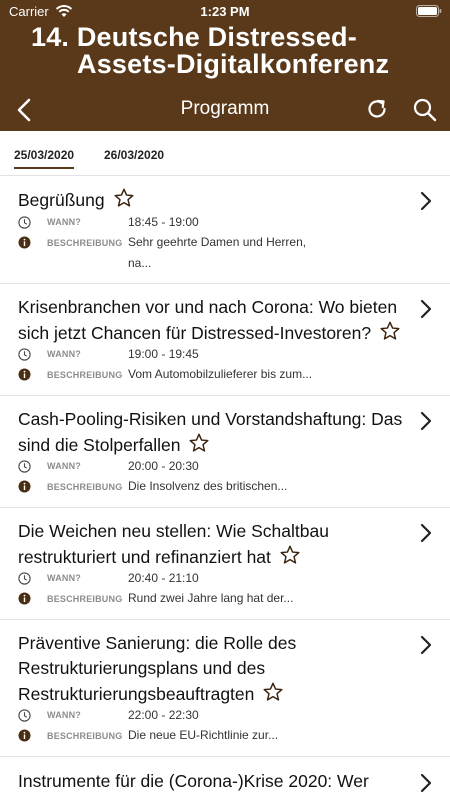 The height and width of the screenshot is (800, 450). What do you see at coordinates (425, 110) in the screenshot?
I see `search-icon` at bounding box center [425, 110].